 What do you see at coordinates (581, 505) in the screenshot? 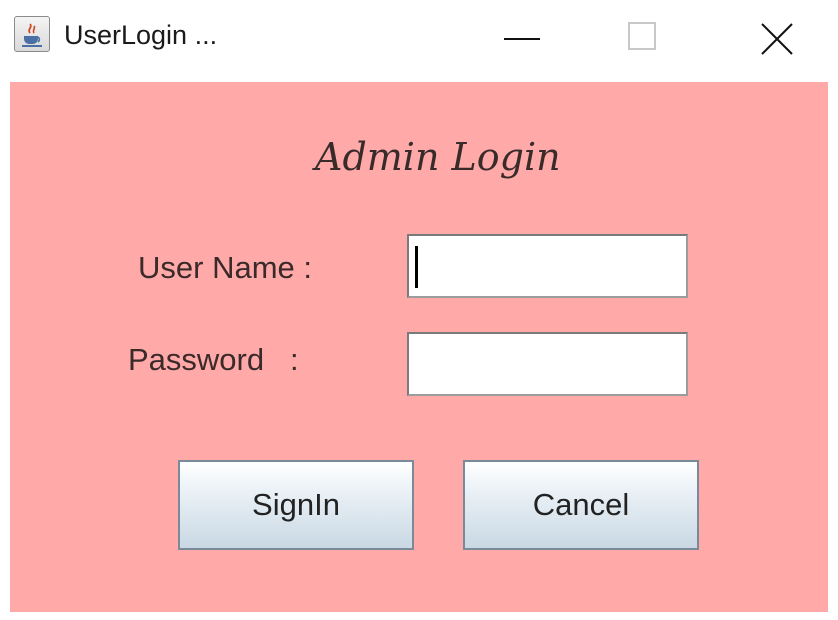
I see `cancel-button: Cancel` at bounding box center [581, 505].